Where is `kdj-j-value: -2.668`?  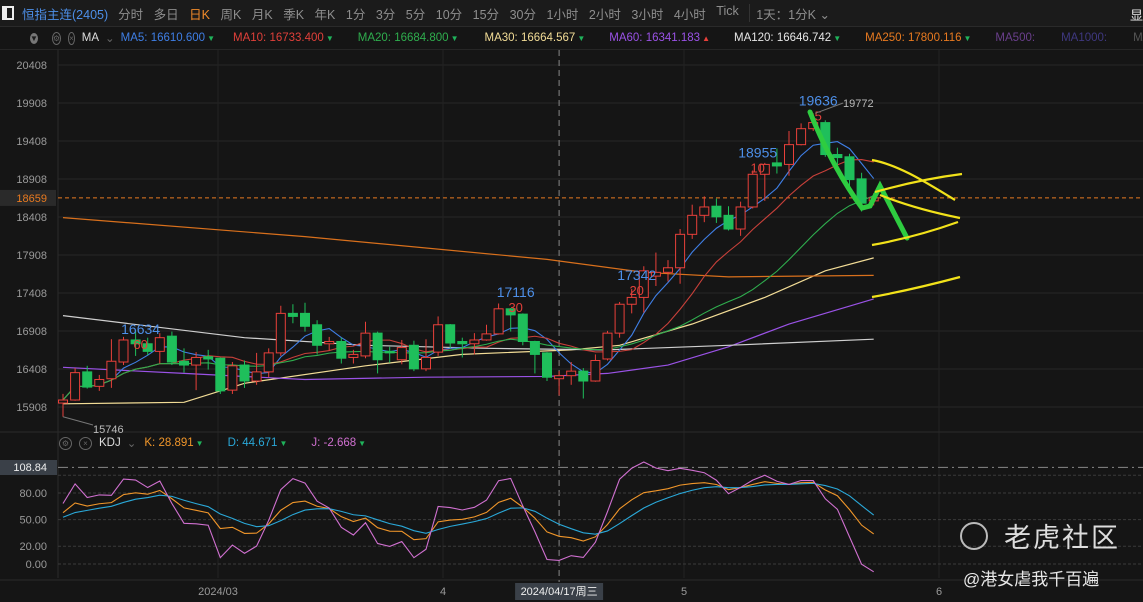
kdj-j-value: -2.668 is located at coordinates (340, 443).